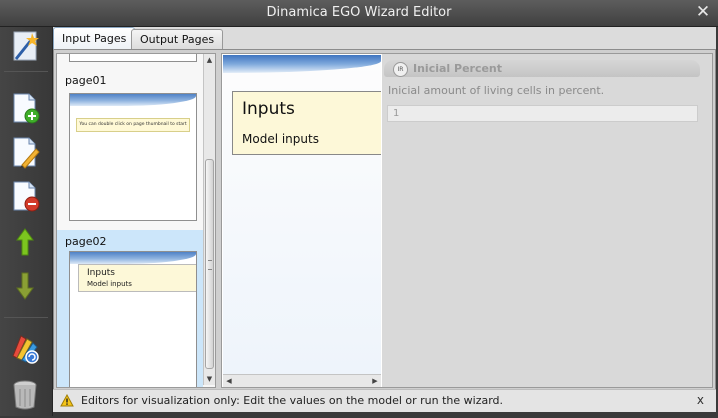 This screenshot has width=718, height=418. Describe the element at coordinates (25, 348) in the screenshot. I see `palette-icon` at that location.